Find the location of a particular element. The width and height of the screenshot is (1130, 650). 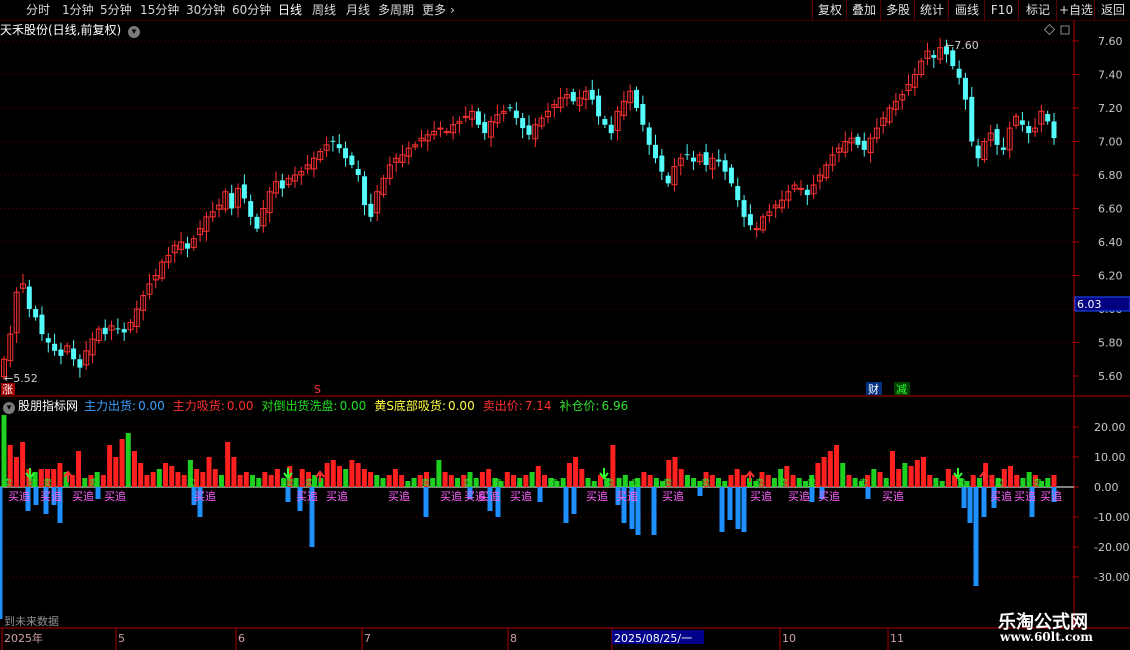

toolbar-button-3: 统计 is located at coordinates (931, 10).